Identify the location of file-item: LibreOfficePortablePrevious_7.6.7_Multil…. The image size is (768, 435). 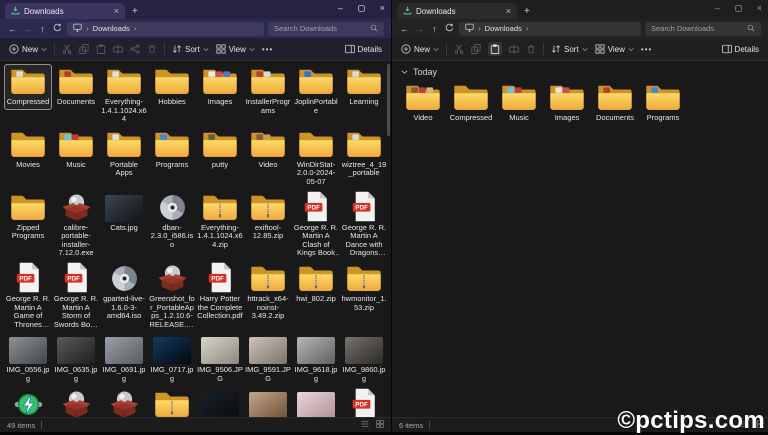
(76, 402).